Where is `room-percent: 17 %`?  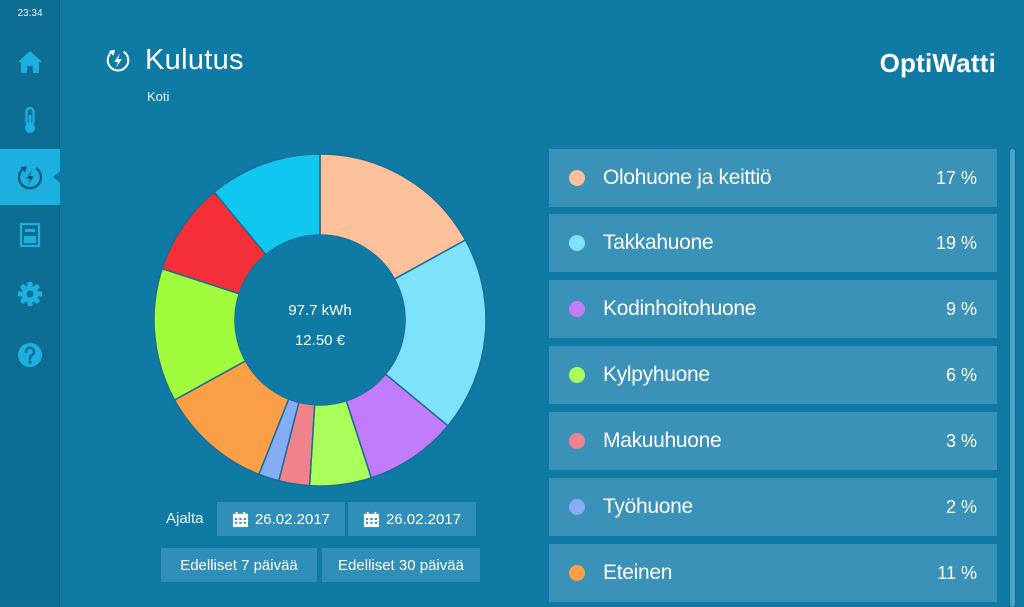
room-percent: 17 % is located at coordinates (956, 177).